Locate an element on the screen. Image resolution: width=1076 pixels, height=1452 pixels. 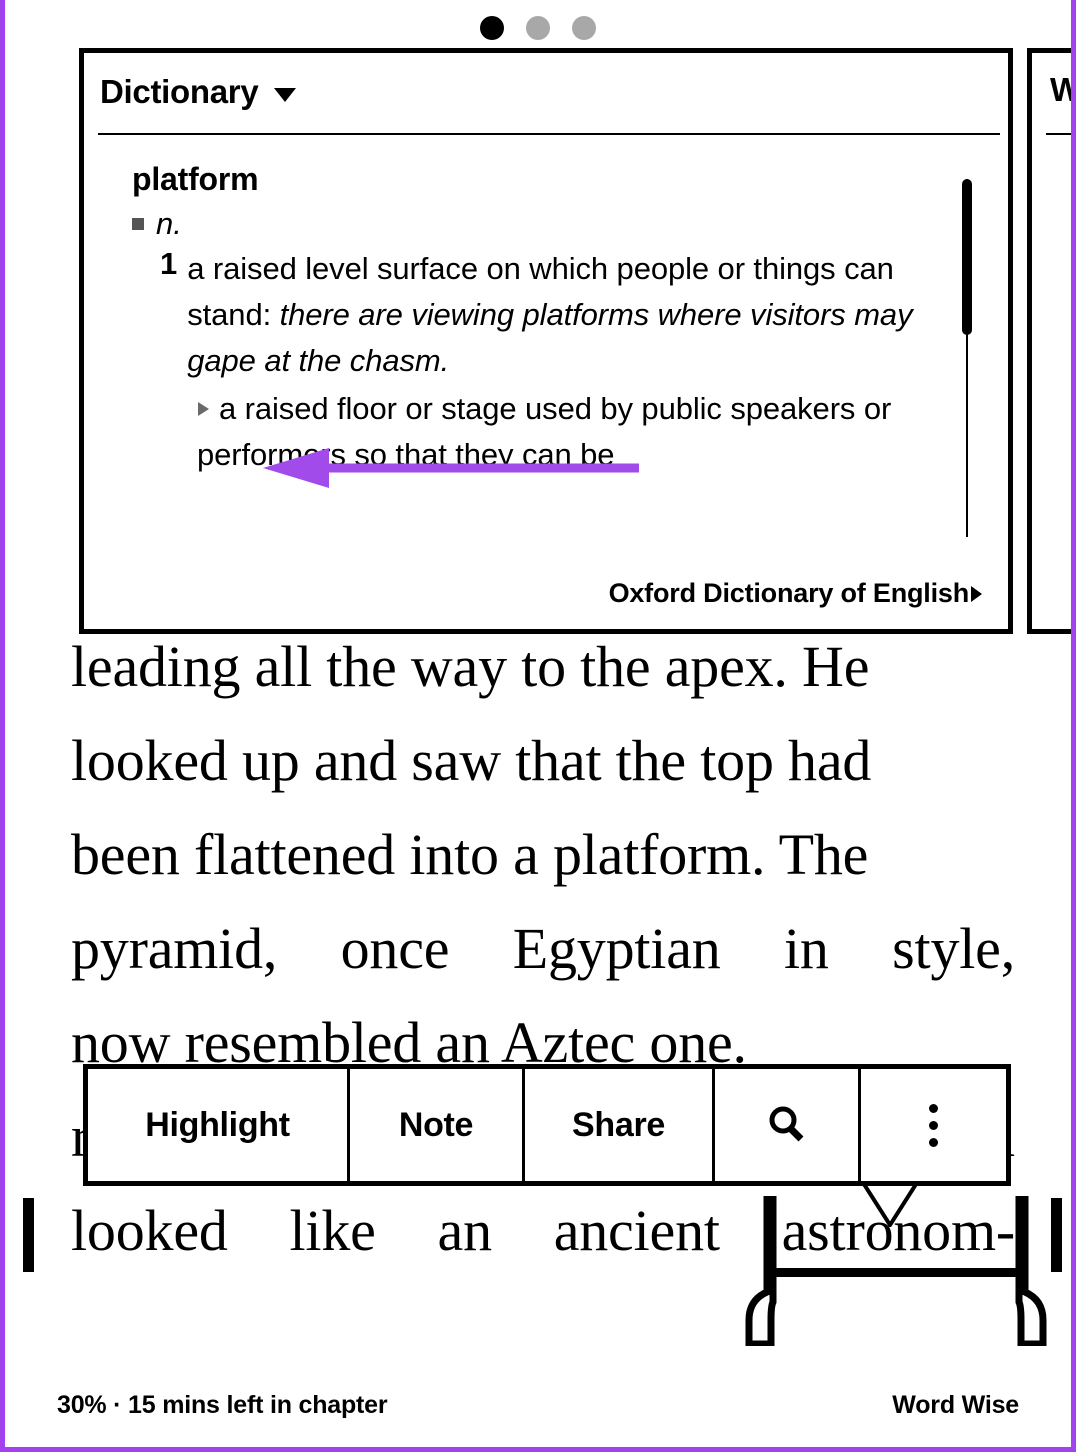
note-button: Note is located at coordinates (437, 1125).